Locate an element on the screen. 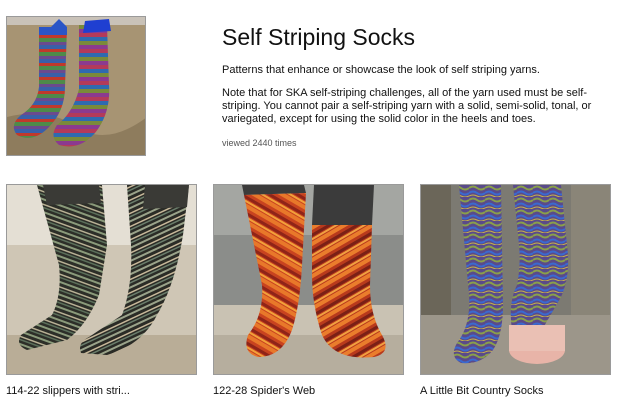 This screenshot has width=619, height=402. orange-red-socks-image is located at coordinates (308, 279).